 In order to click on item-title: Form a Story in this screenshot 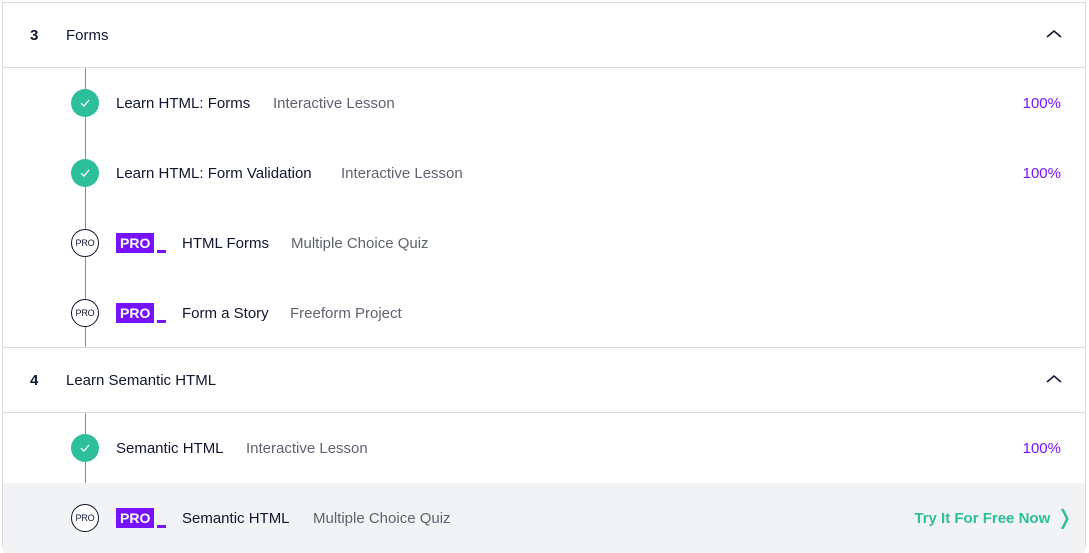, I will do `click(225, 313)`.